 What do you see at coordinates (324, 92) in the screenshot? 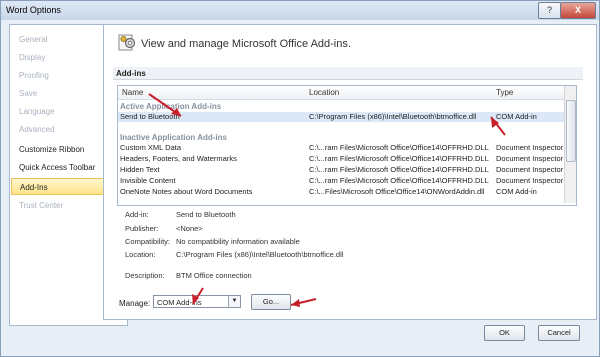
I see `column-location: Location` at bounding box center [324, 92].